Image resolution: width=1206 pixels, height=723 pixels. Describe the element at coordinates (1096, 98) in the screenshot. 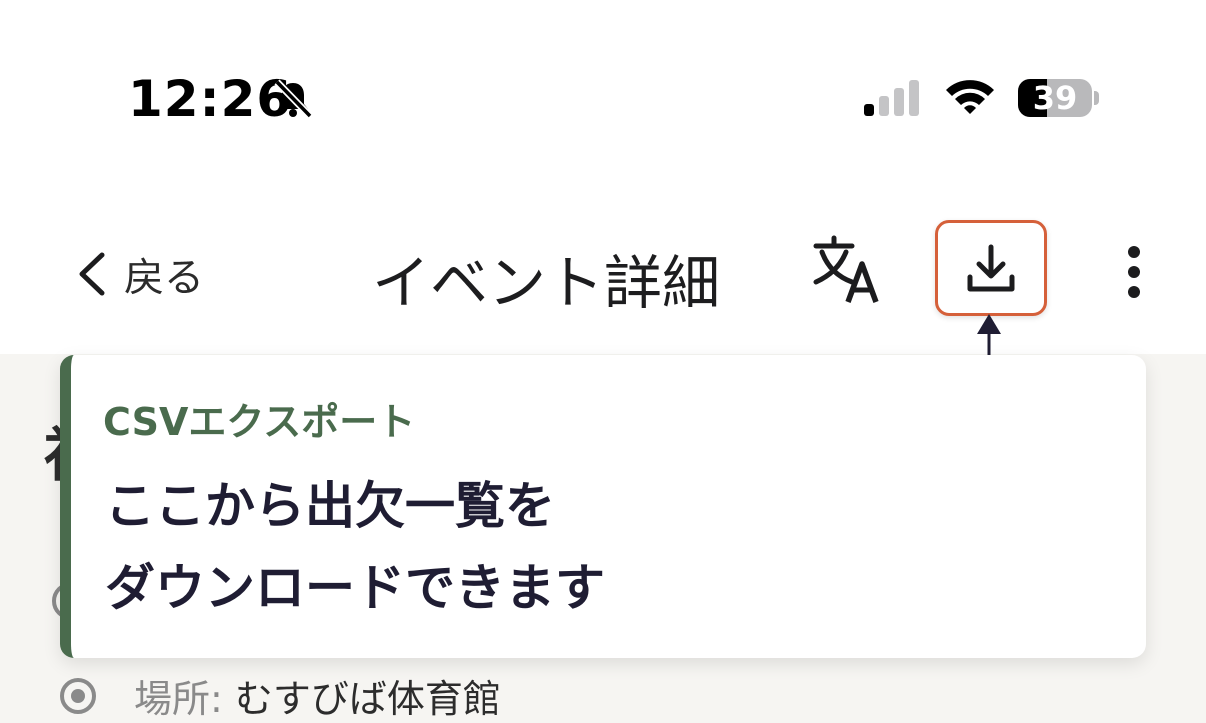

I see `battery-cap` at that location.